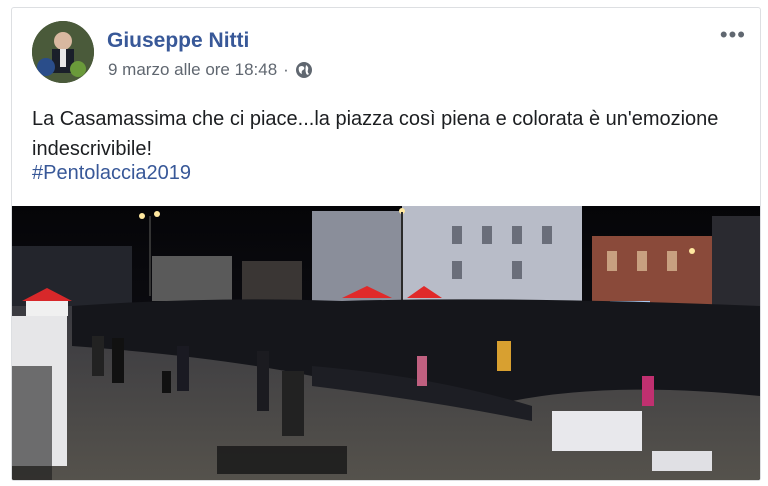 The image size is (768, 486). I want to click on more-options-icon: •••, so click(733, 35).